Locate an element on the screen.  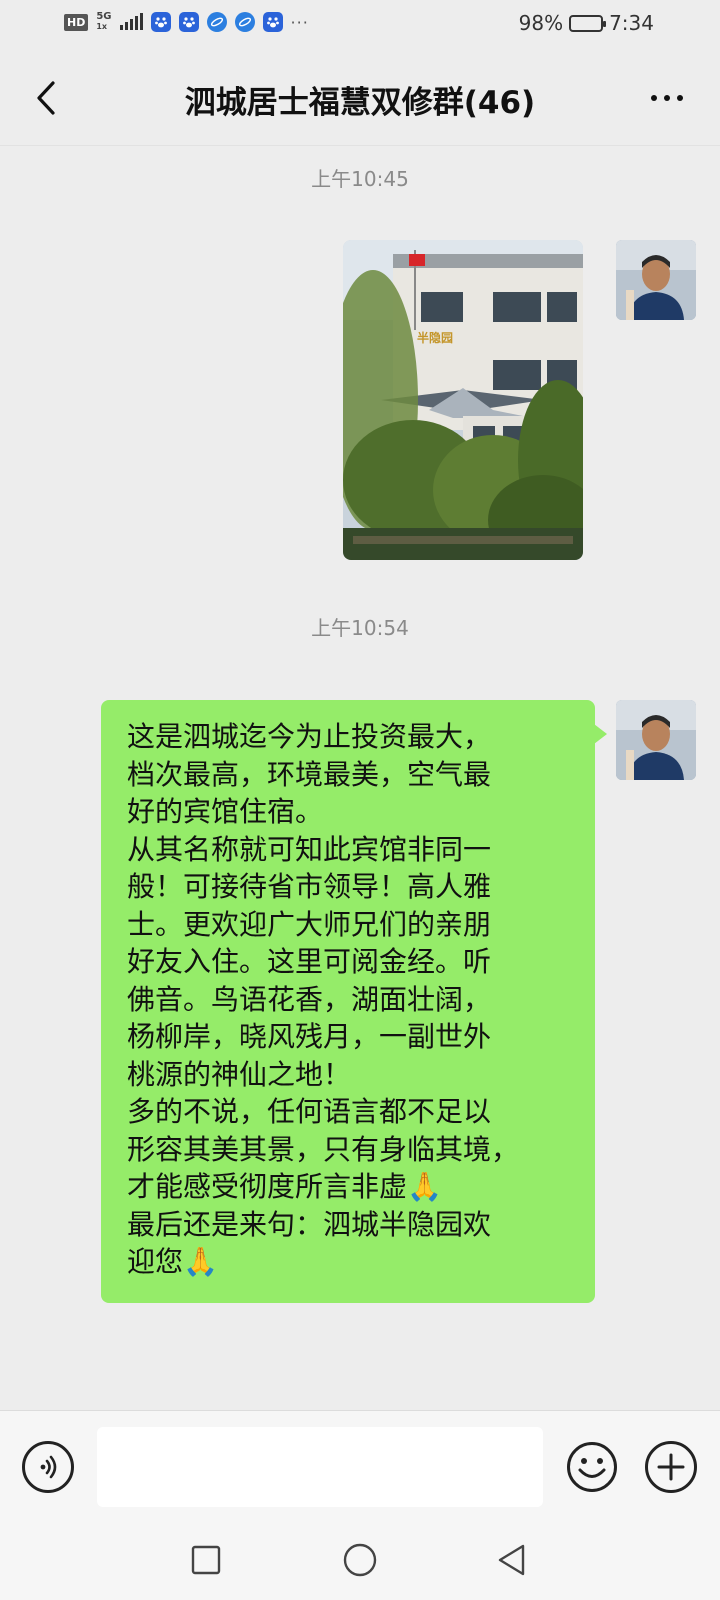
message-input is located at coordinates (320, 1467).